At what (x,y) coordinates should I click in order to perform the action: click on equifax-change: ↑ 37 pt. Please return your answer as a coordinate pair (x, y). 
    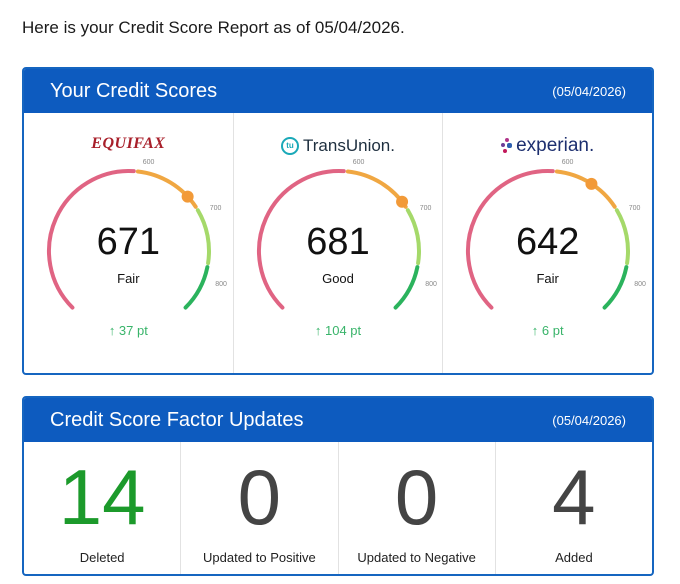
    Looking at the image, I should click on (128, 330).